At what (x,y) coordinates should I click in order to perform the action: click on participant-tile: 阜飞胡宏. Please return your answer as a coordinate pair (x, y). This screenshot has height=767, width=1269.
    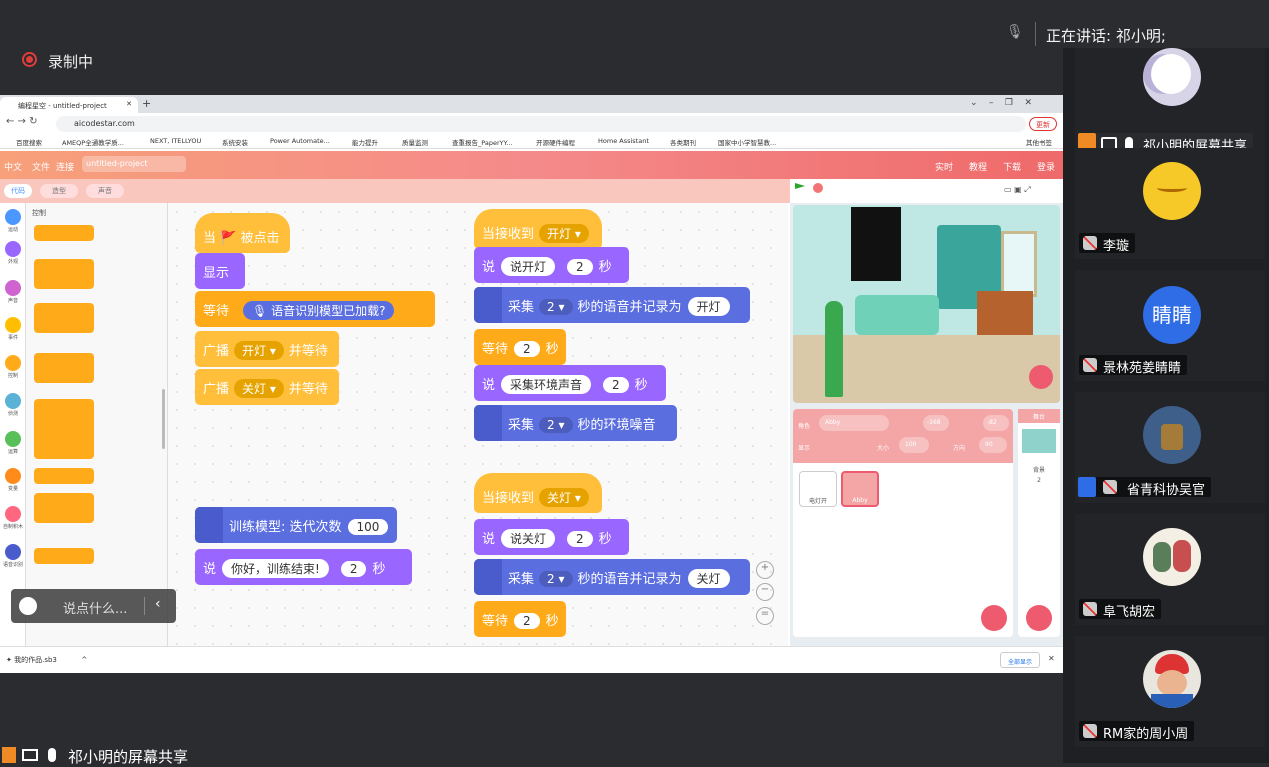
    Looking at the image, I should click on (1170, 569).